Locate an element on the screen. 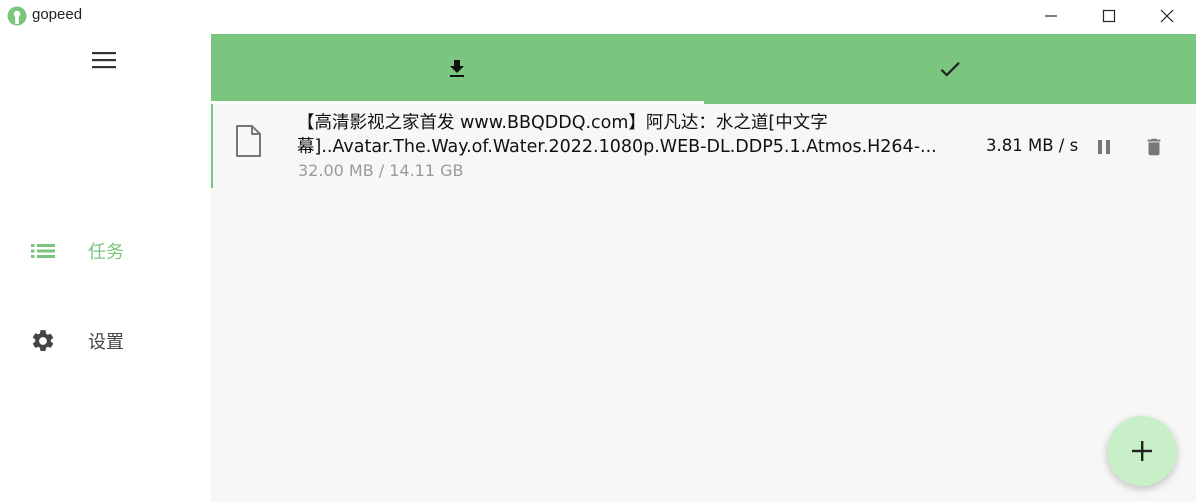 The width and height of the screenshot is (1196, 502). tab-completed is located at coordinates (950, 69).